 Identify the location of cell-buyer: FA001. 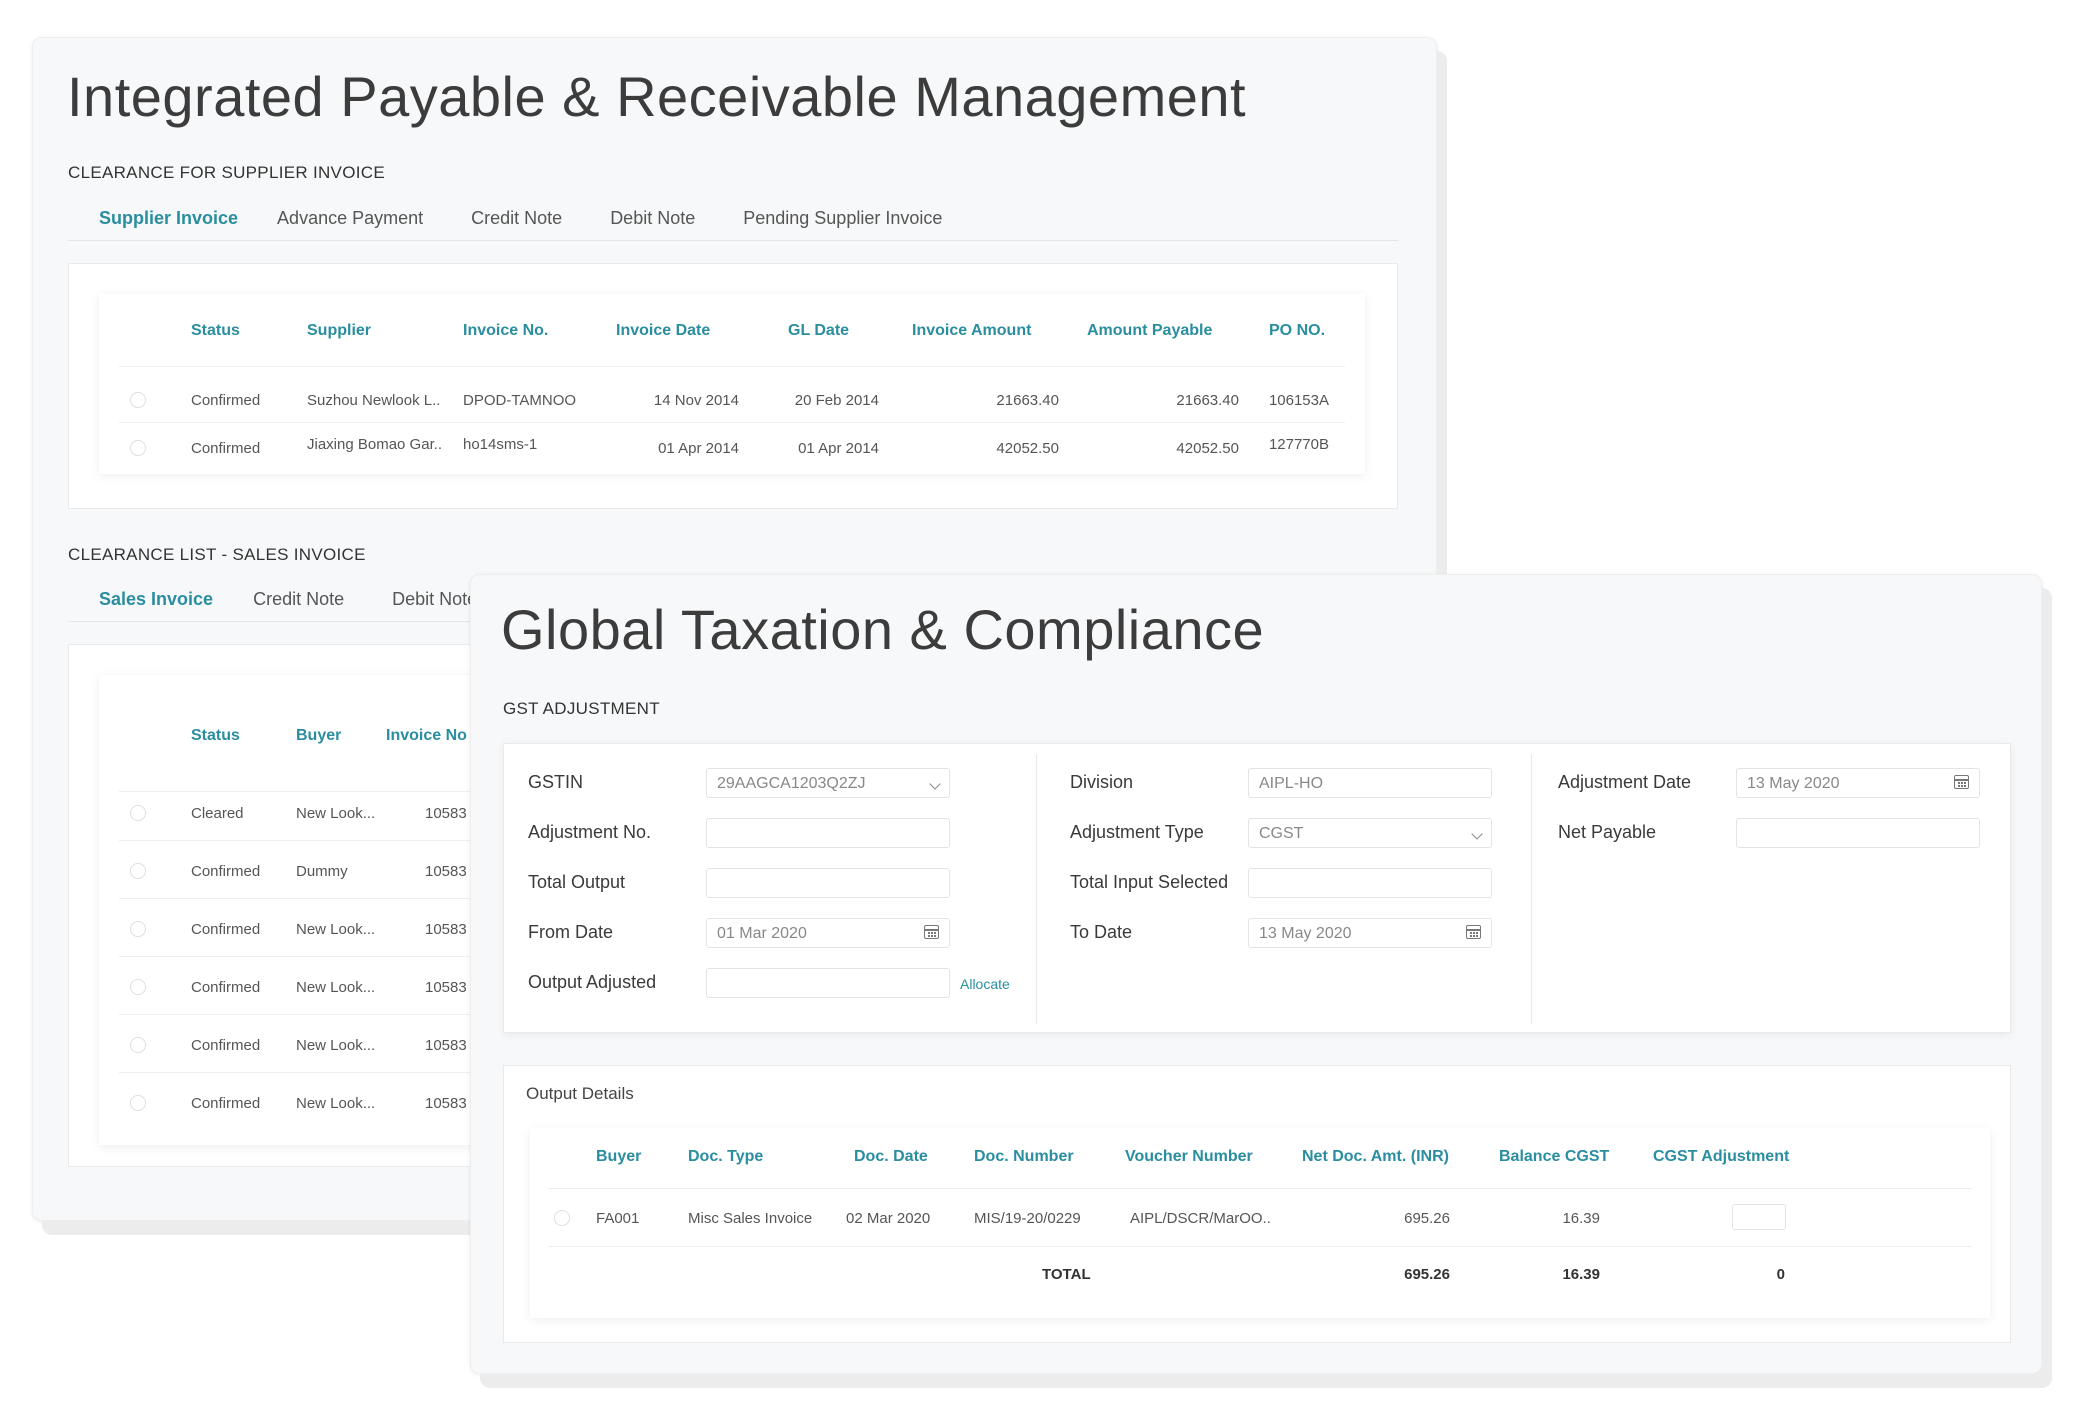
(618, 1218).